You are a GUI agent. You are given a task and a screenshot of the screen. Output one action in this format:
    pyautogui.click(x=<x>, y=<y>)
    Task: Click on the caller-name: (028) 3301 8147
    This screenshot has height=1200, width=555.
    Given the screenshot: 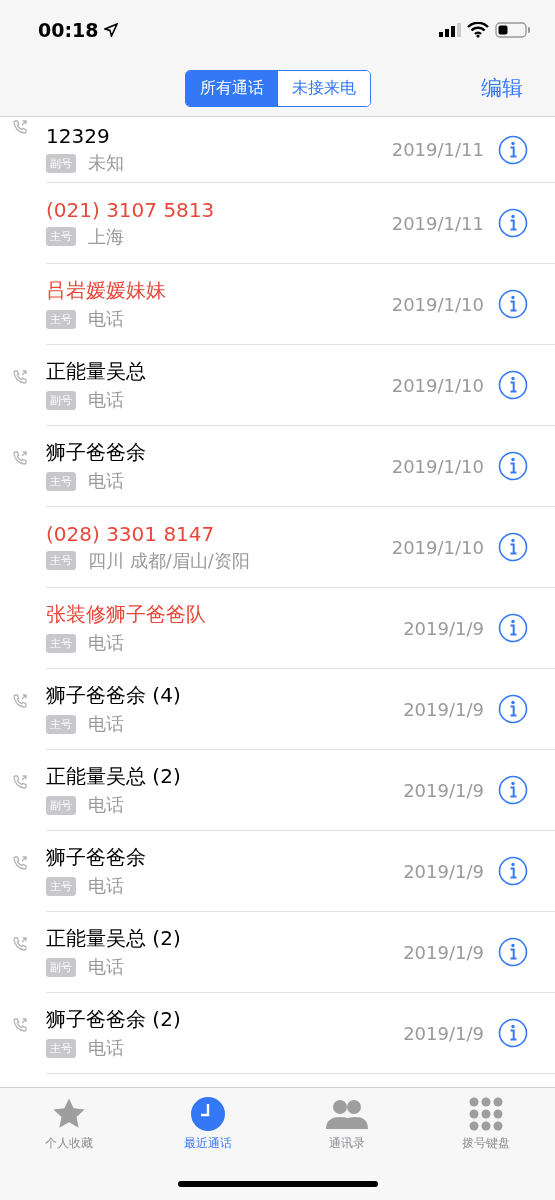 What is the action you would take?
    pyautogui.click(x=131, y=533)
    